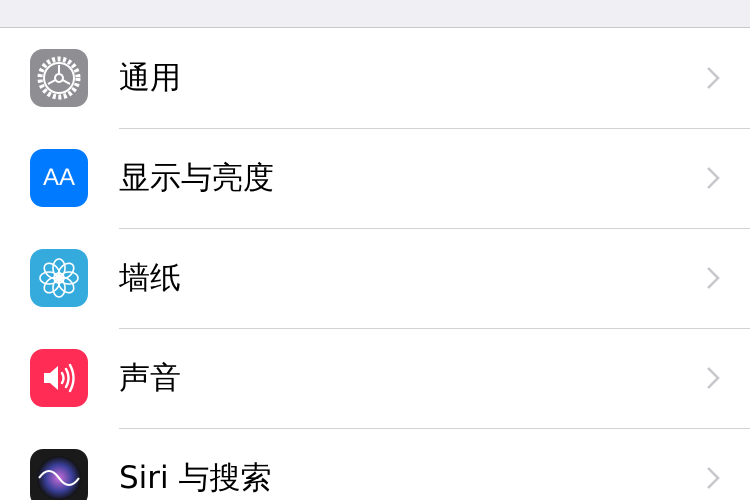 The image size is (750, 500). Describe the element at coordinates (196, 178) in the screenshot. I see `settings-label: 显示与亮度` at that location.